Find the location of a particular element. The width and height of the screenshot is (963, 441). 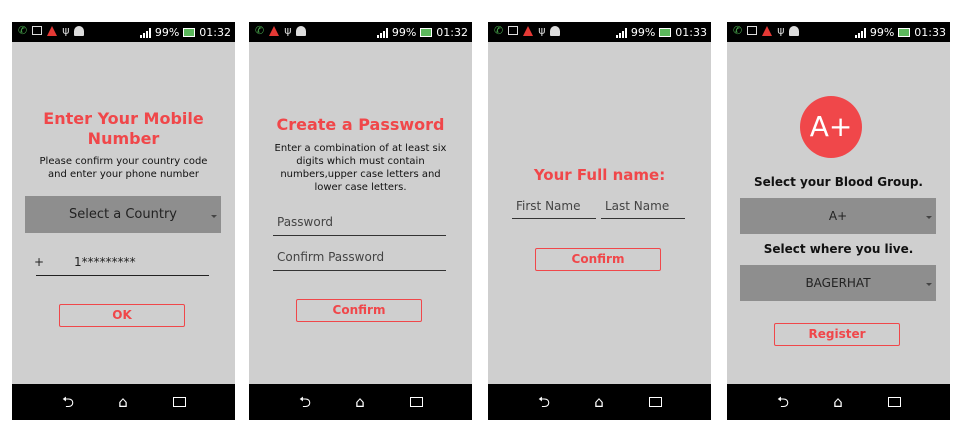

blood-group-label: Select your Blood Group. is located at coordinates (838, 182).